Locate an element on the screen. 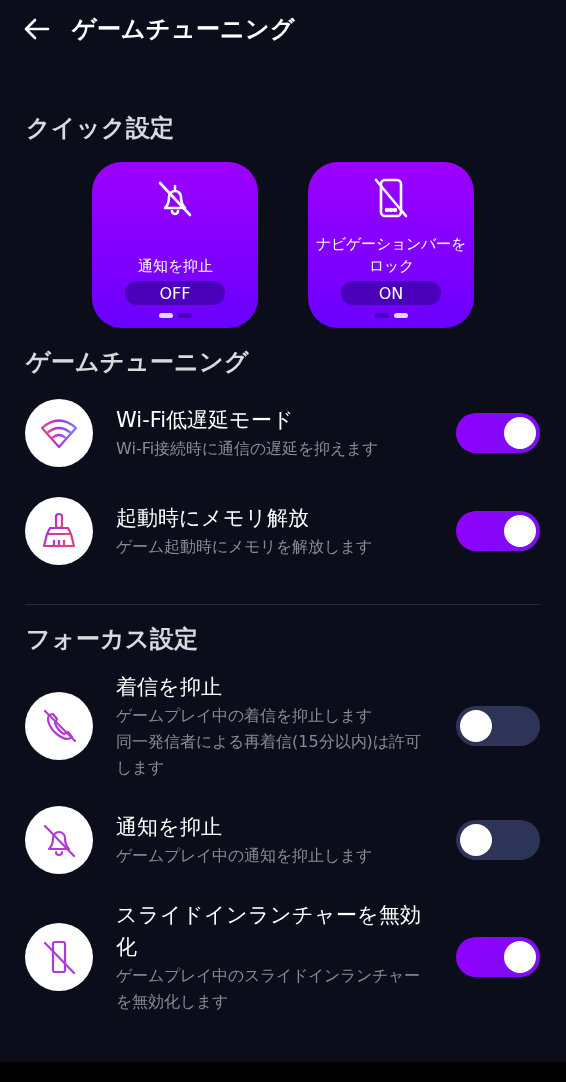 The image size is (566, 1082). setting-title: 通知を抑止 is located at coordinates (169, 827).